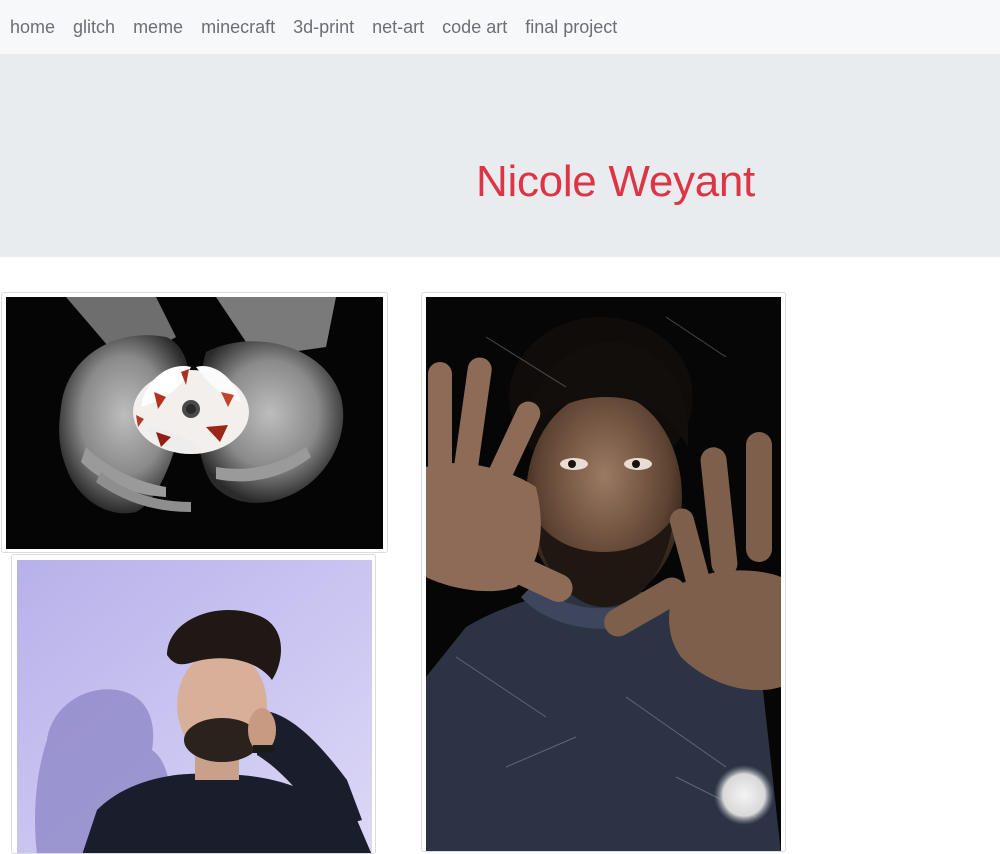 The image size is (1000, 854). What do you see at coordinates (158, 27) in the screenshot?
I see `nav-link-meme: meme` at bounding box center [158, 27].